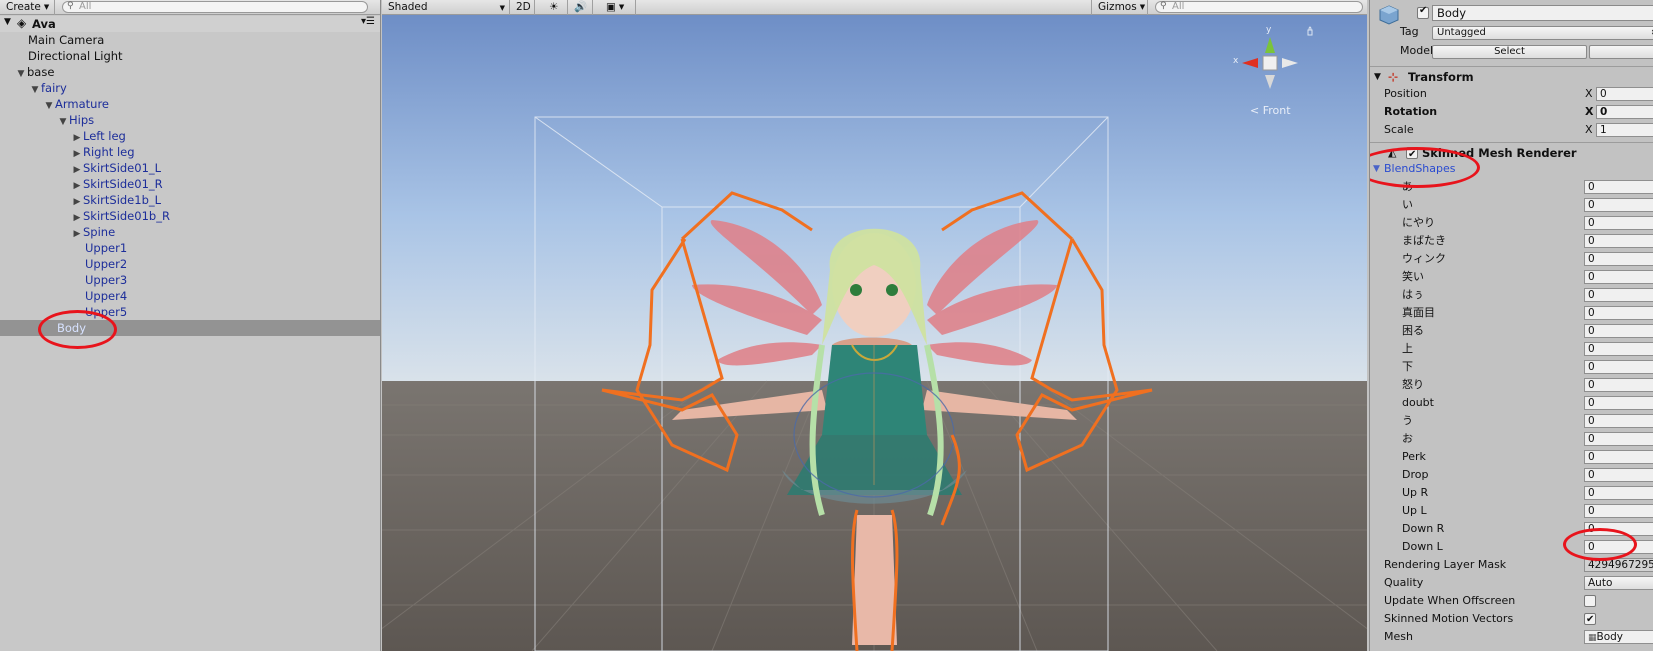 The height and width of the screenshot is (651, 1653). I want to click on hierarchy-item-right-leg: ▶ Right leg, so click(190, 152).